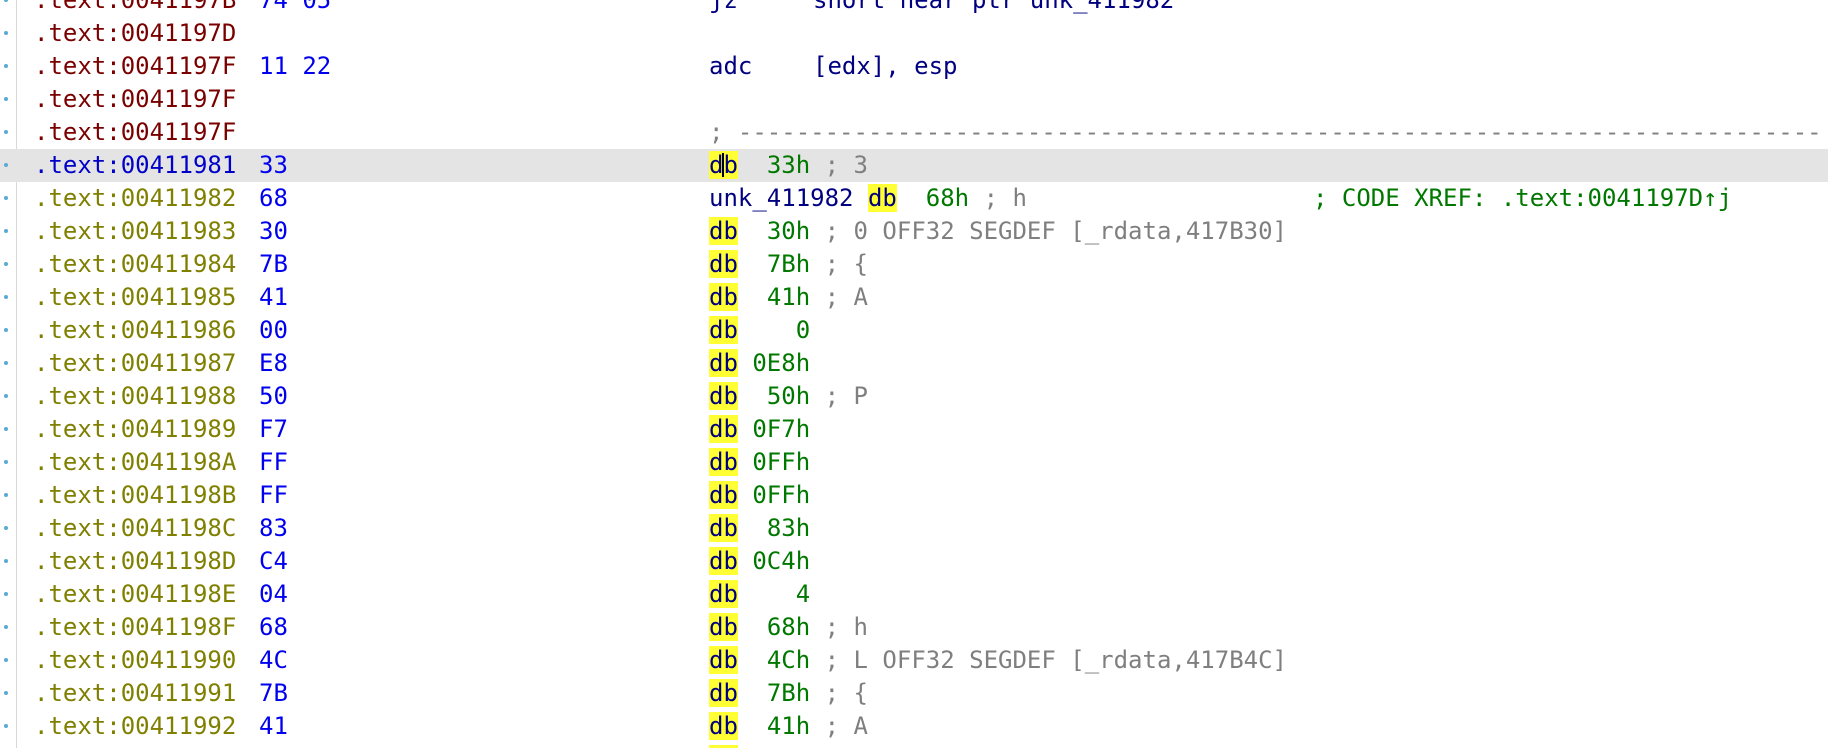 The width and height of the screenshot is (1828, 748). Describe the element at coordinates (135, 8) in the screenshot. I see `address-label: .text:0041197B` at that location.